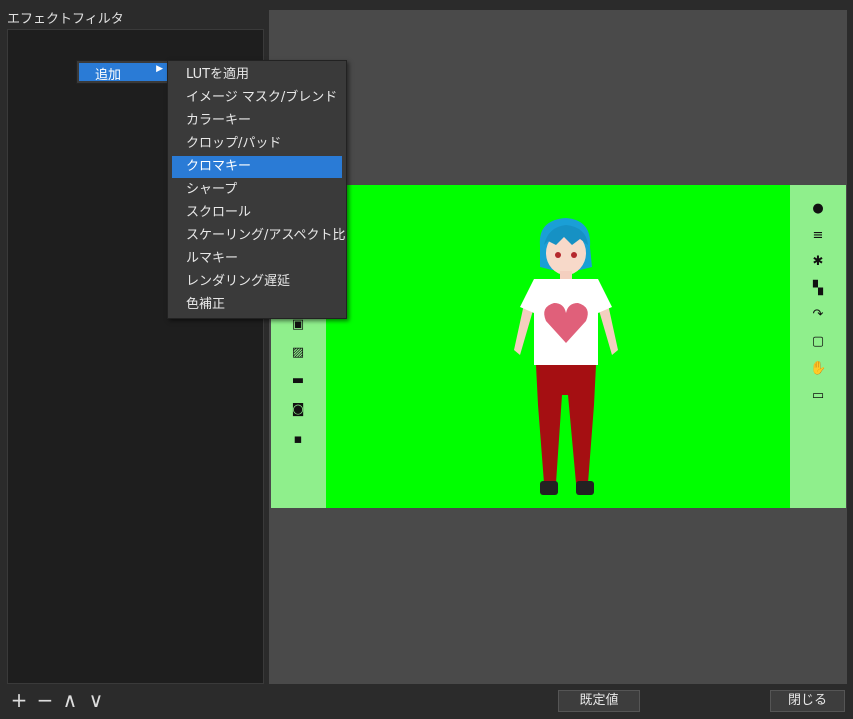 This screenshot has width=853, height=719. What do you see at coordinates (257, 282) in the screenshot?
I see `menu-item-render-delay: レンダリング遅延` at bounding box center [257, 282].